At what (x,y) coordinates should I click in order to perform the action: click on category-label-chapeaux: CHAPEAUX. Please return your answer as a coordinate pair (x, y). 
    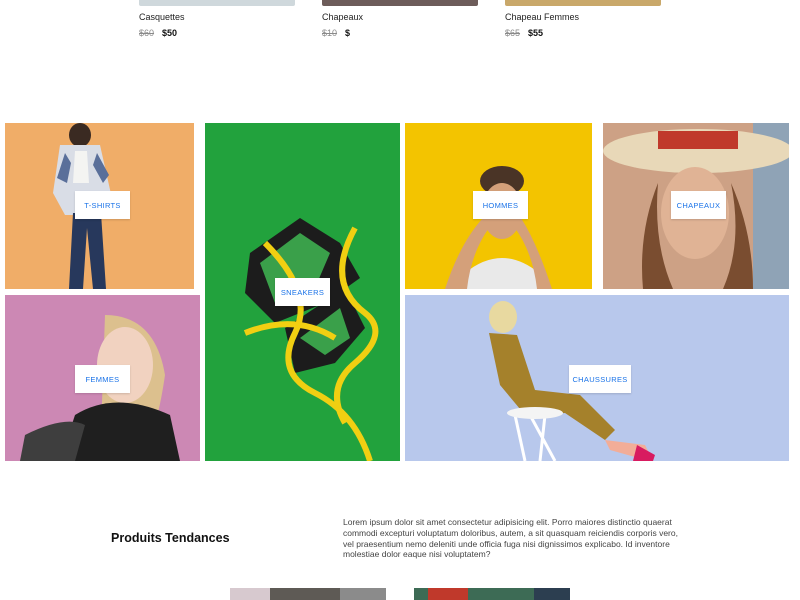
    Looking at the image, I should click on (698, 205).